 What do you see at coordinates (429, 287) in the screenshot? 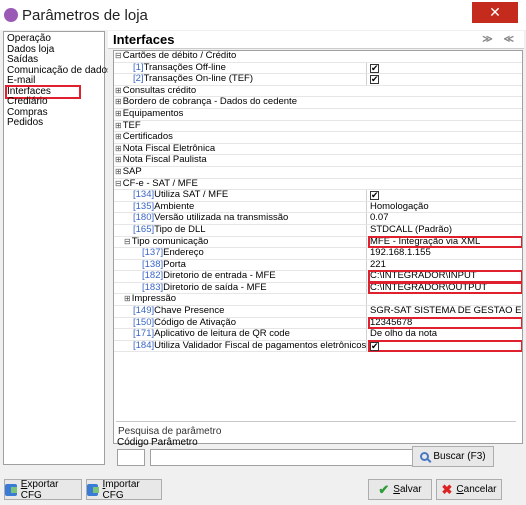
I see `parameter-value: C:\INTEGRADOR\OUTPUT` at bounding box center [429, 287].